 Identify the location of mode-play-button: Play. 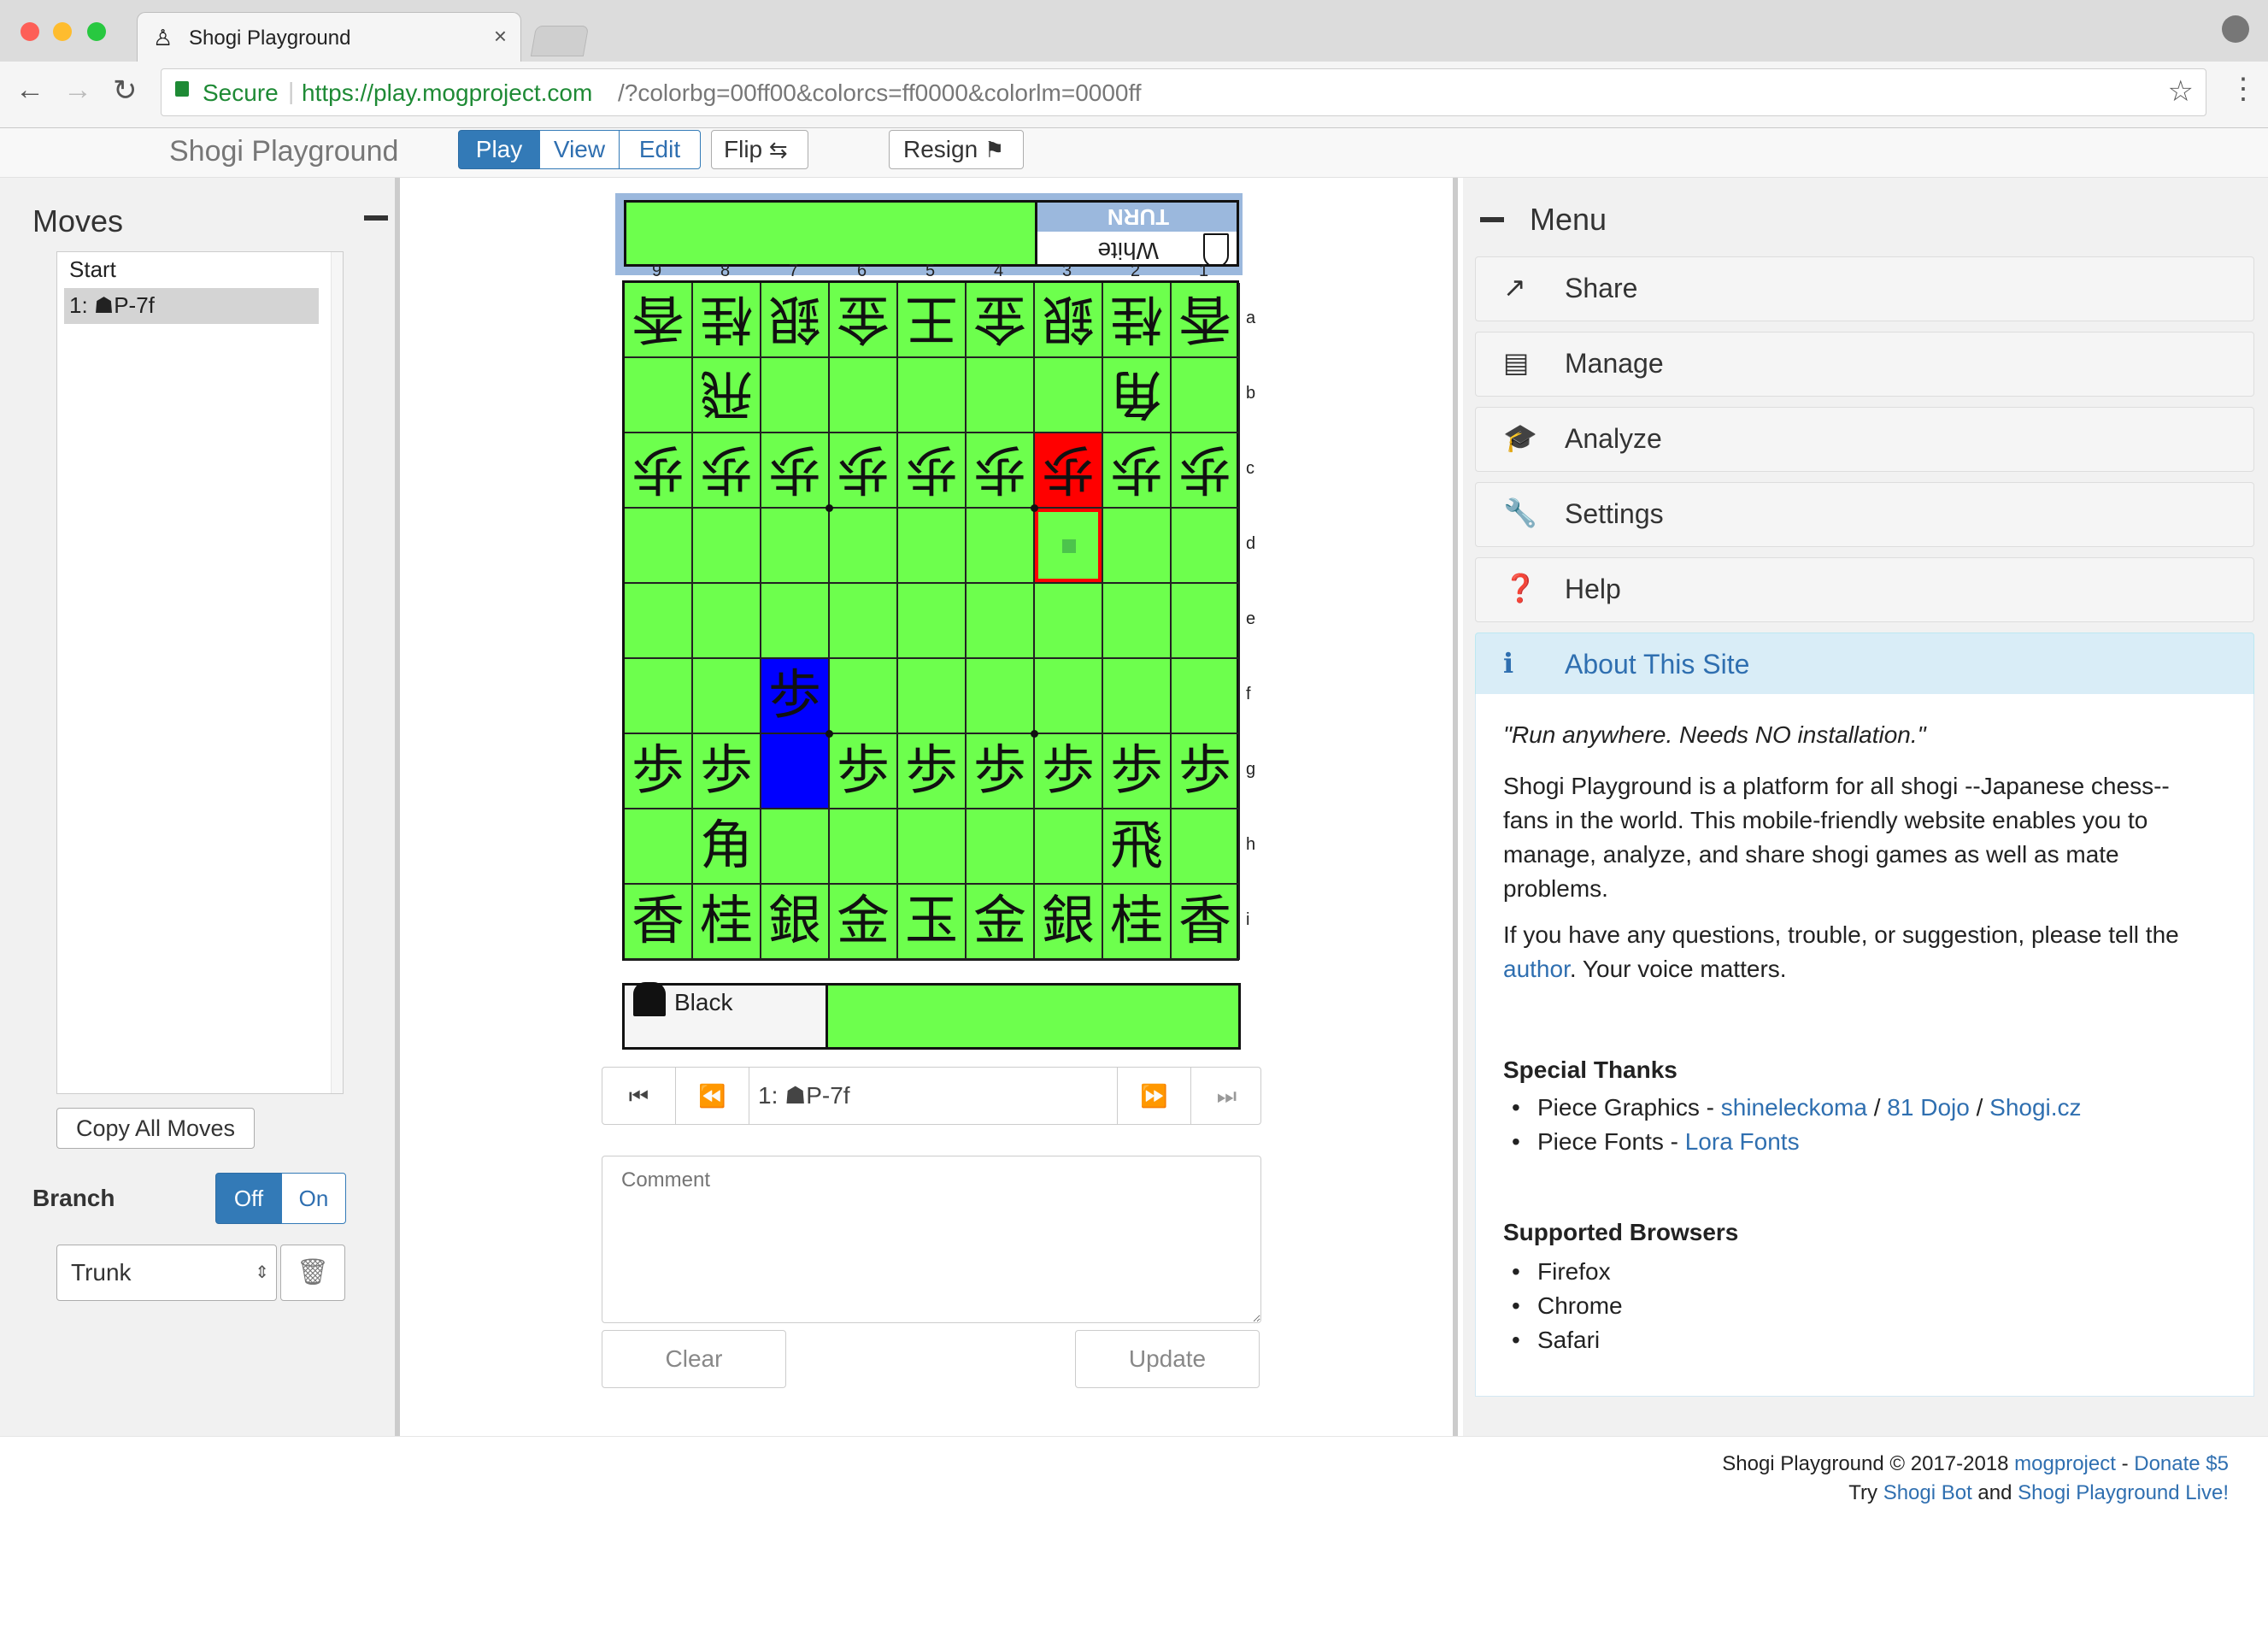
(499, 149).